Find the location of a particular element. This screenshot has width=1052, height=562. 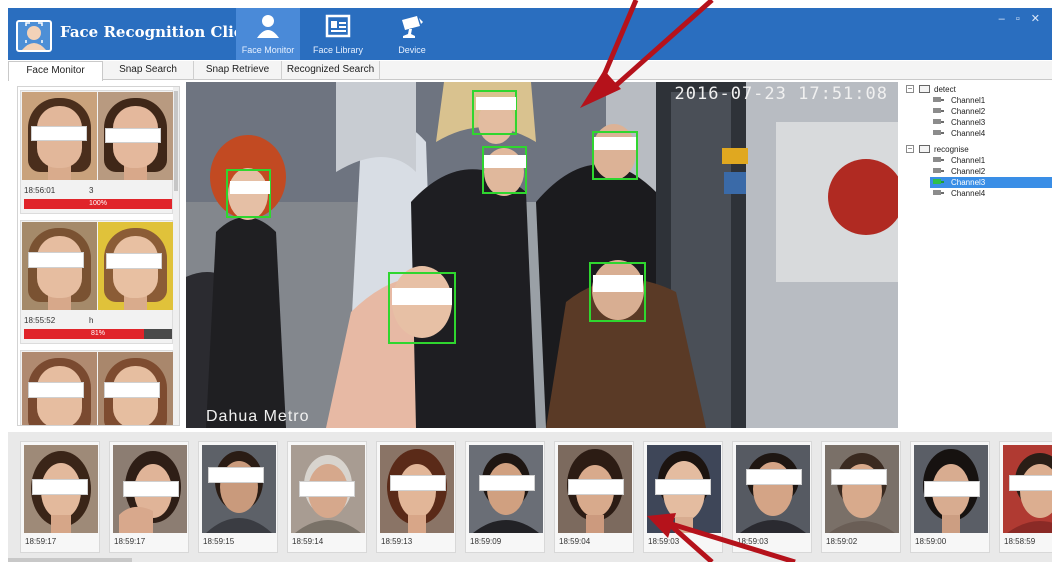

tab-snap-retrieve: Snap Retrieve is located at coordinates (238, 70).